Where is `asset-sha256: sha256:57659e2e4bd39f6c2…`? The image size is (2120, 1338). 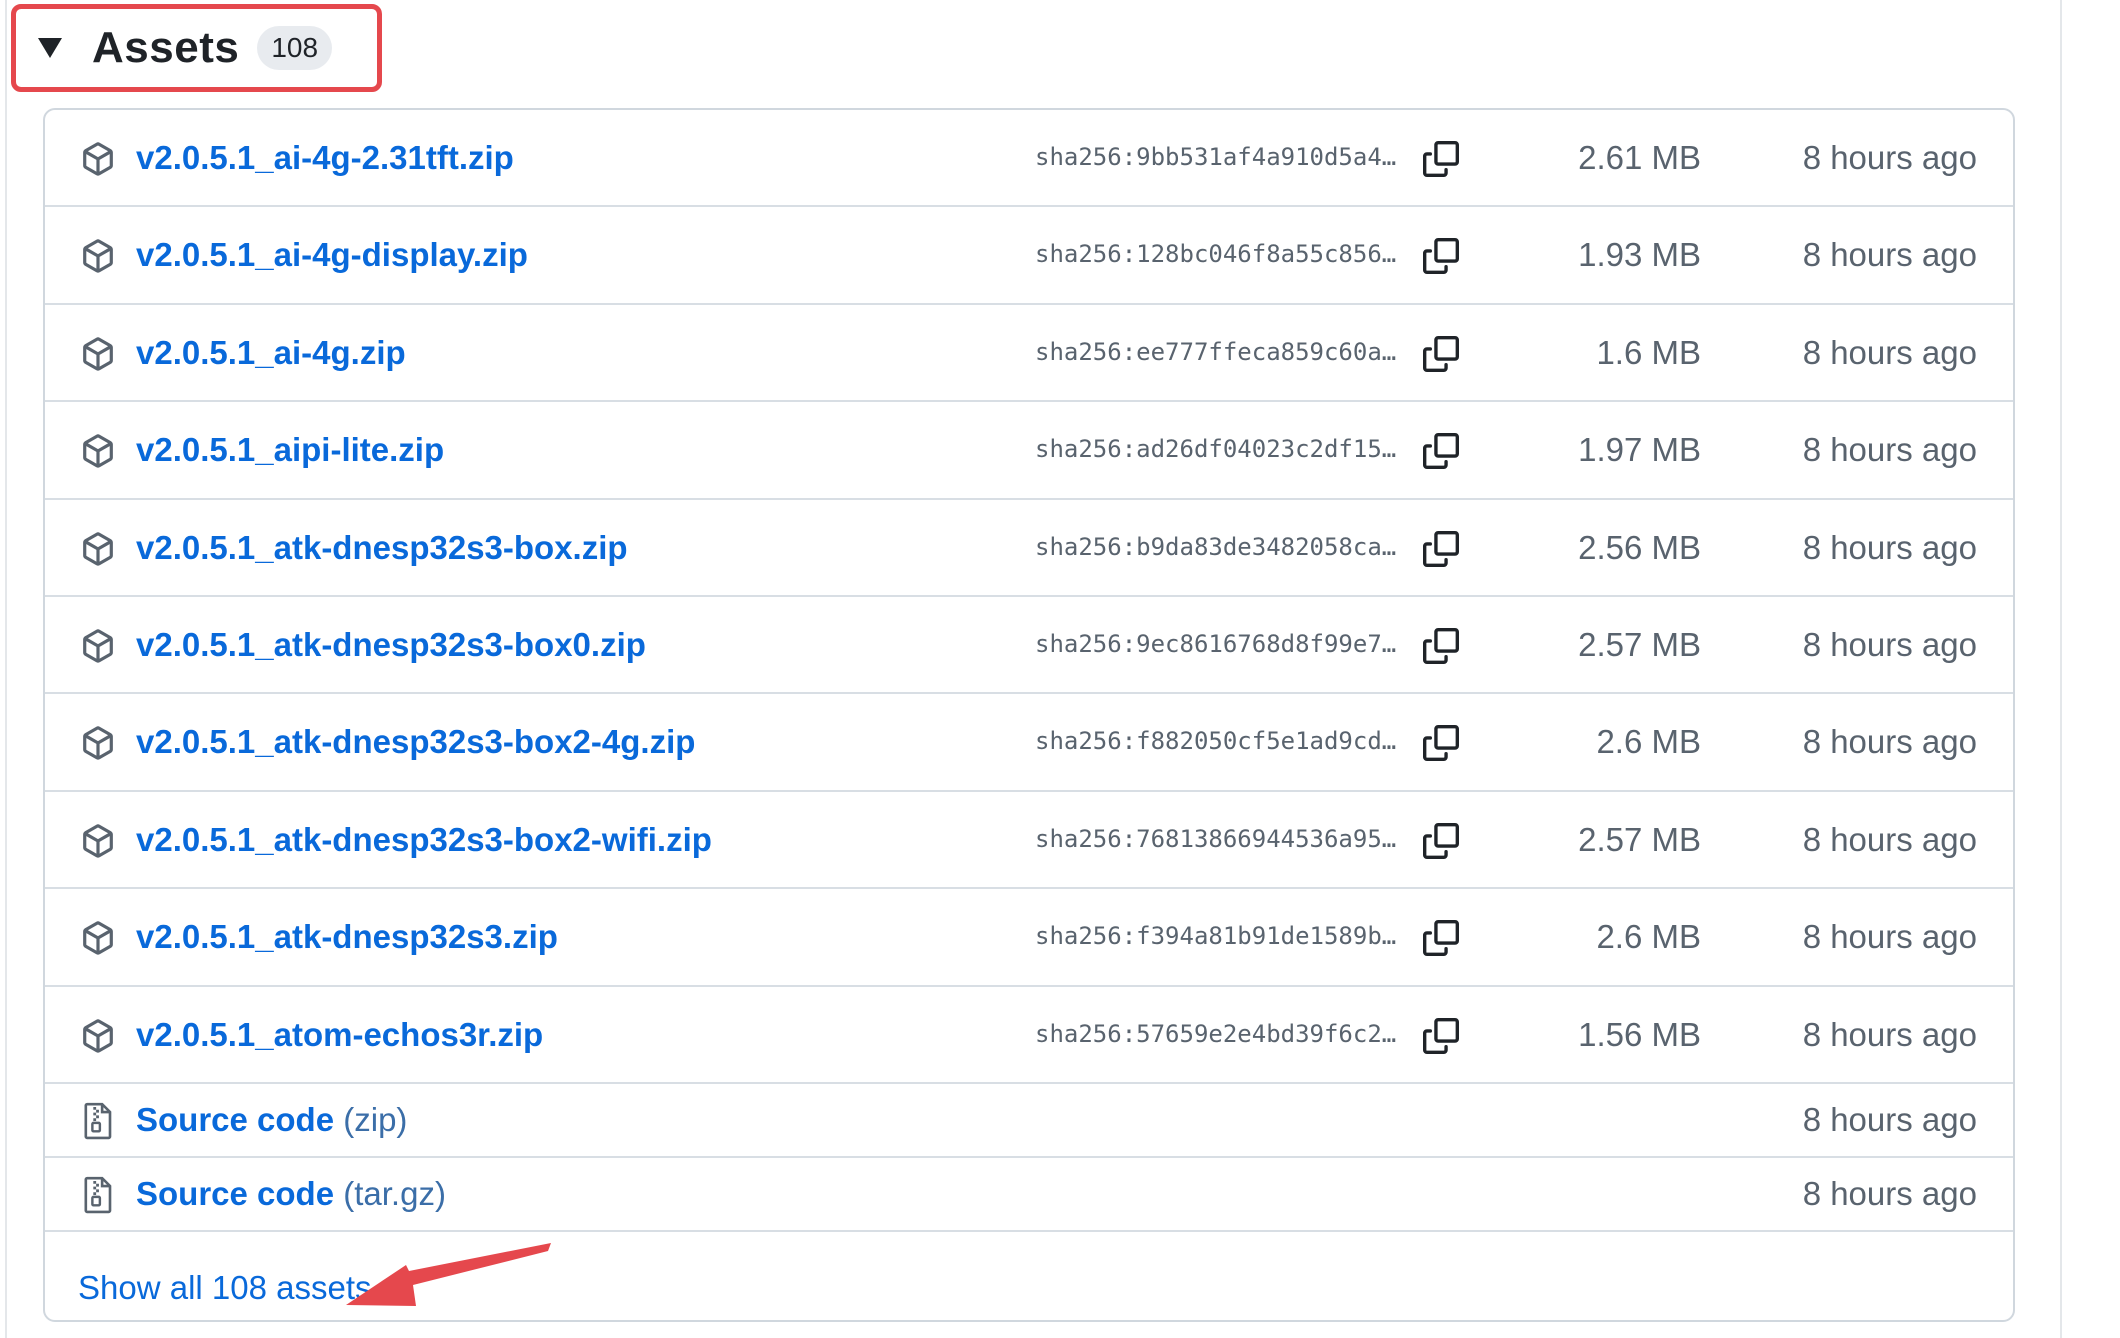 asset-sha256: sha256:57659e2e4bd39f6c2… is located at coordinates (1216, 1033).